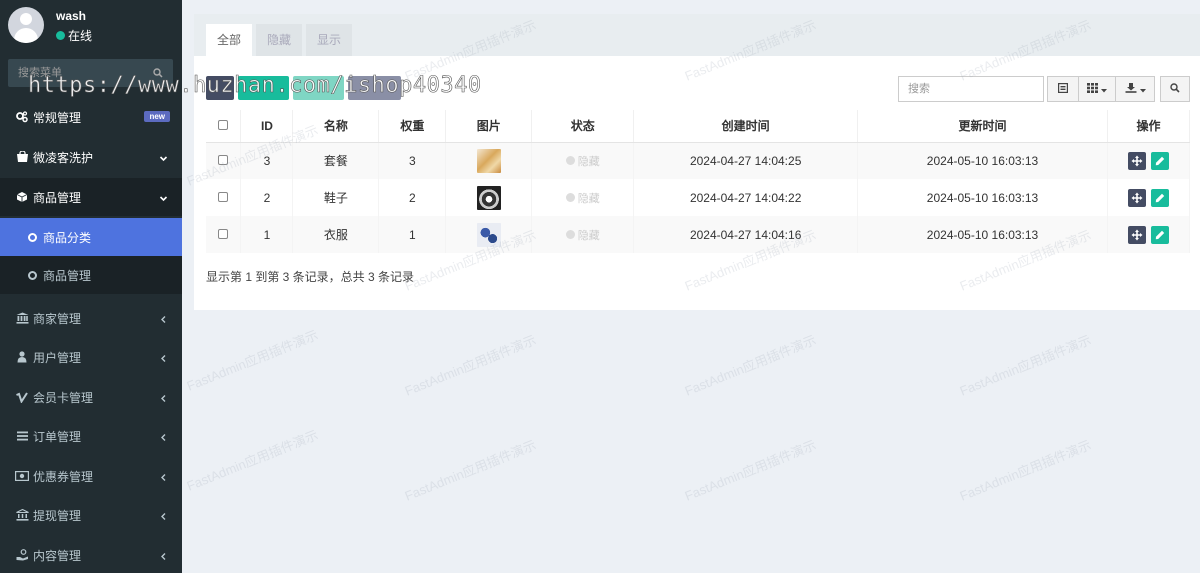 This screenshot has width=1200, height=573. Describe the element at coordinates (318, 88) in the screenshot. I see `edit-button` at that location.